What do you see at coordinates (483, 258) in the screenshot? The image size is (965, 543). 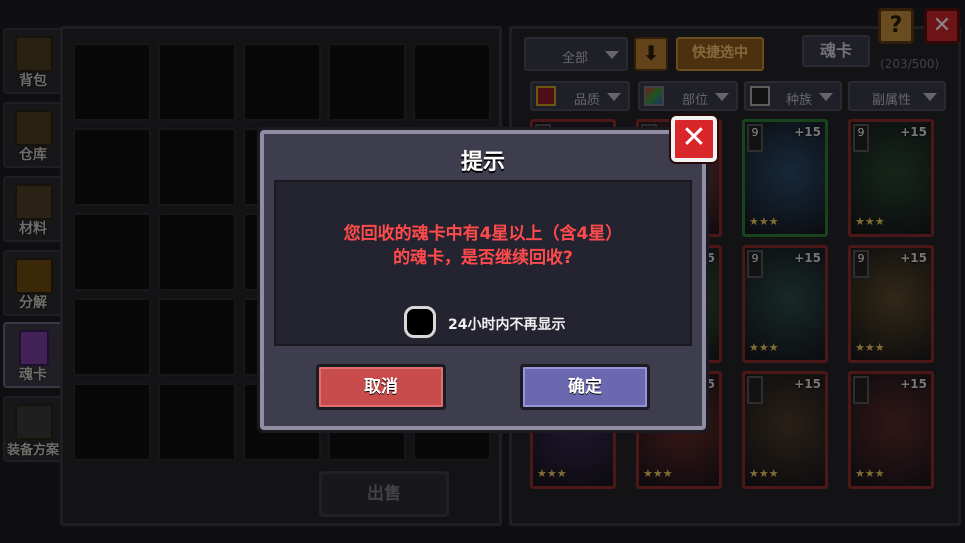 I see `dialog-message-line2: 的魂卡，是否继续回收?` at bounding box center [483, 258].